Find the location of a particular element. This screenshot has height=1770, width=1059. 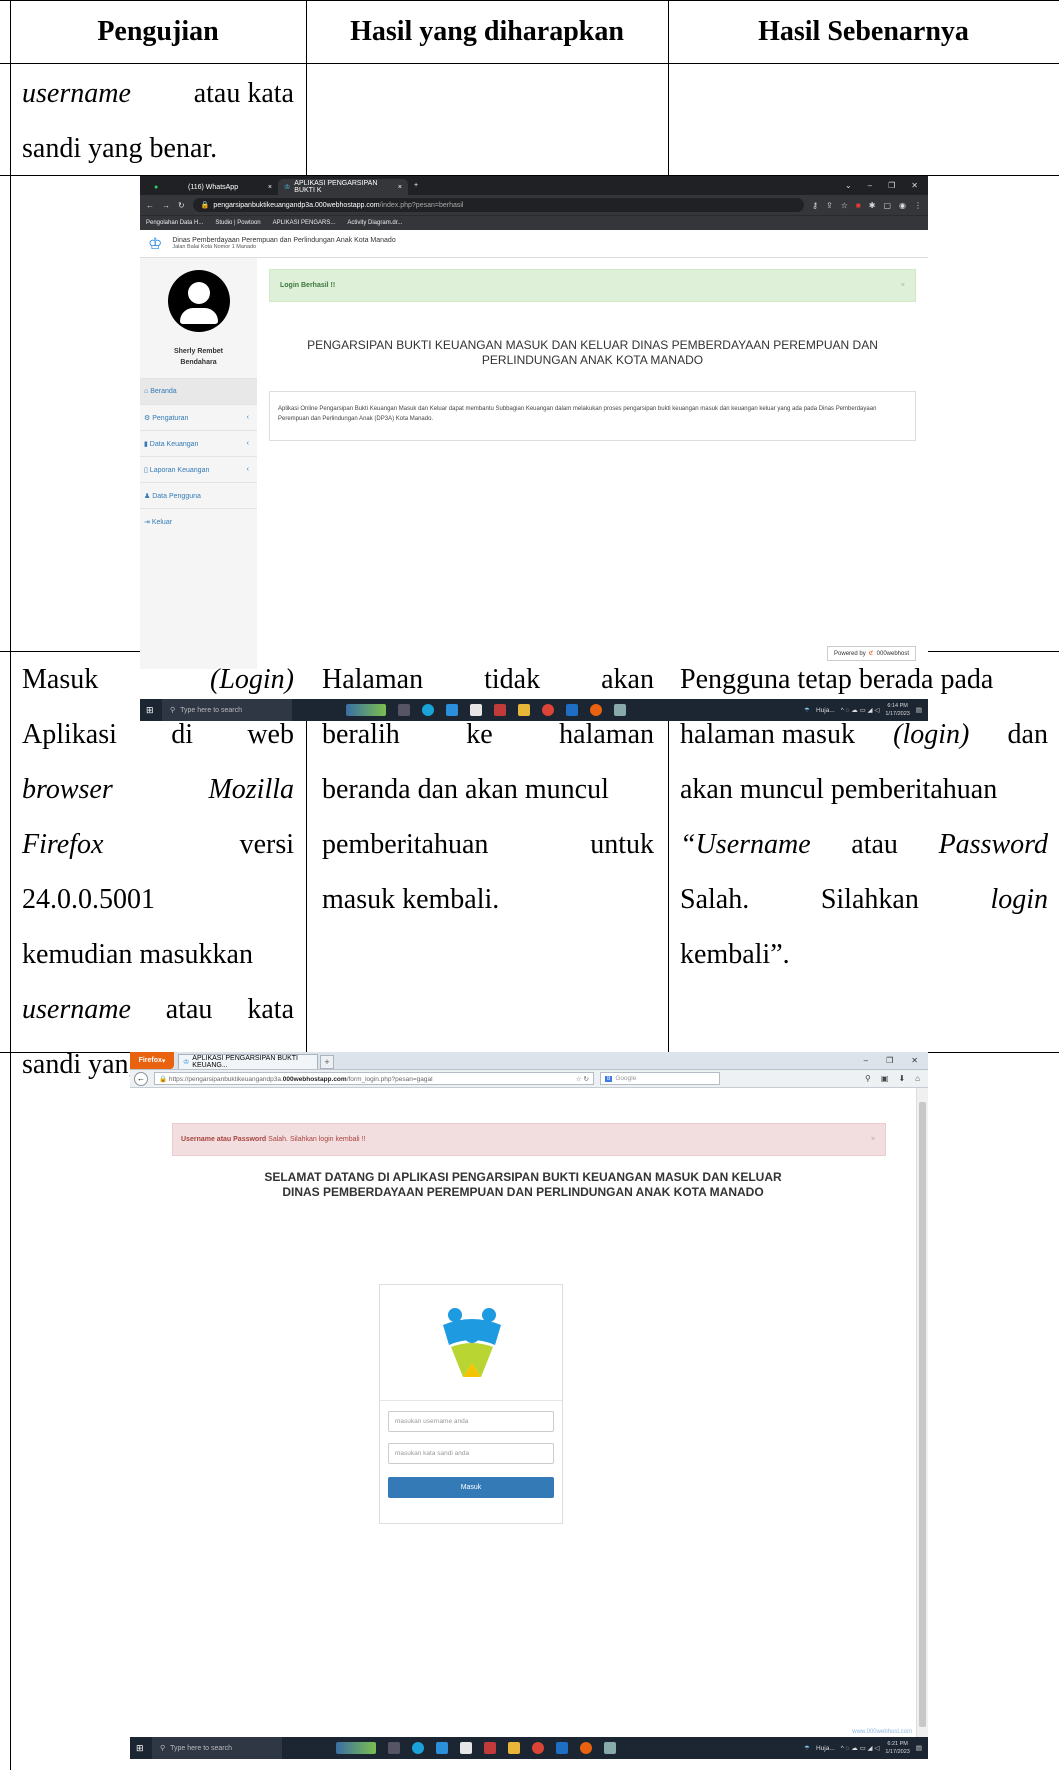

clock-time: 6:21 PM is located at coordinates (897, 1744).